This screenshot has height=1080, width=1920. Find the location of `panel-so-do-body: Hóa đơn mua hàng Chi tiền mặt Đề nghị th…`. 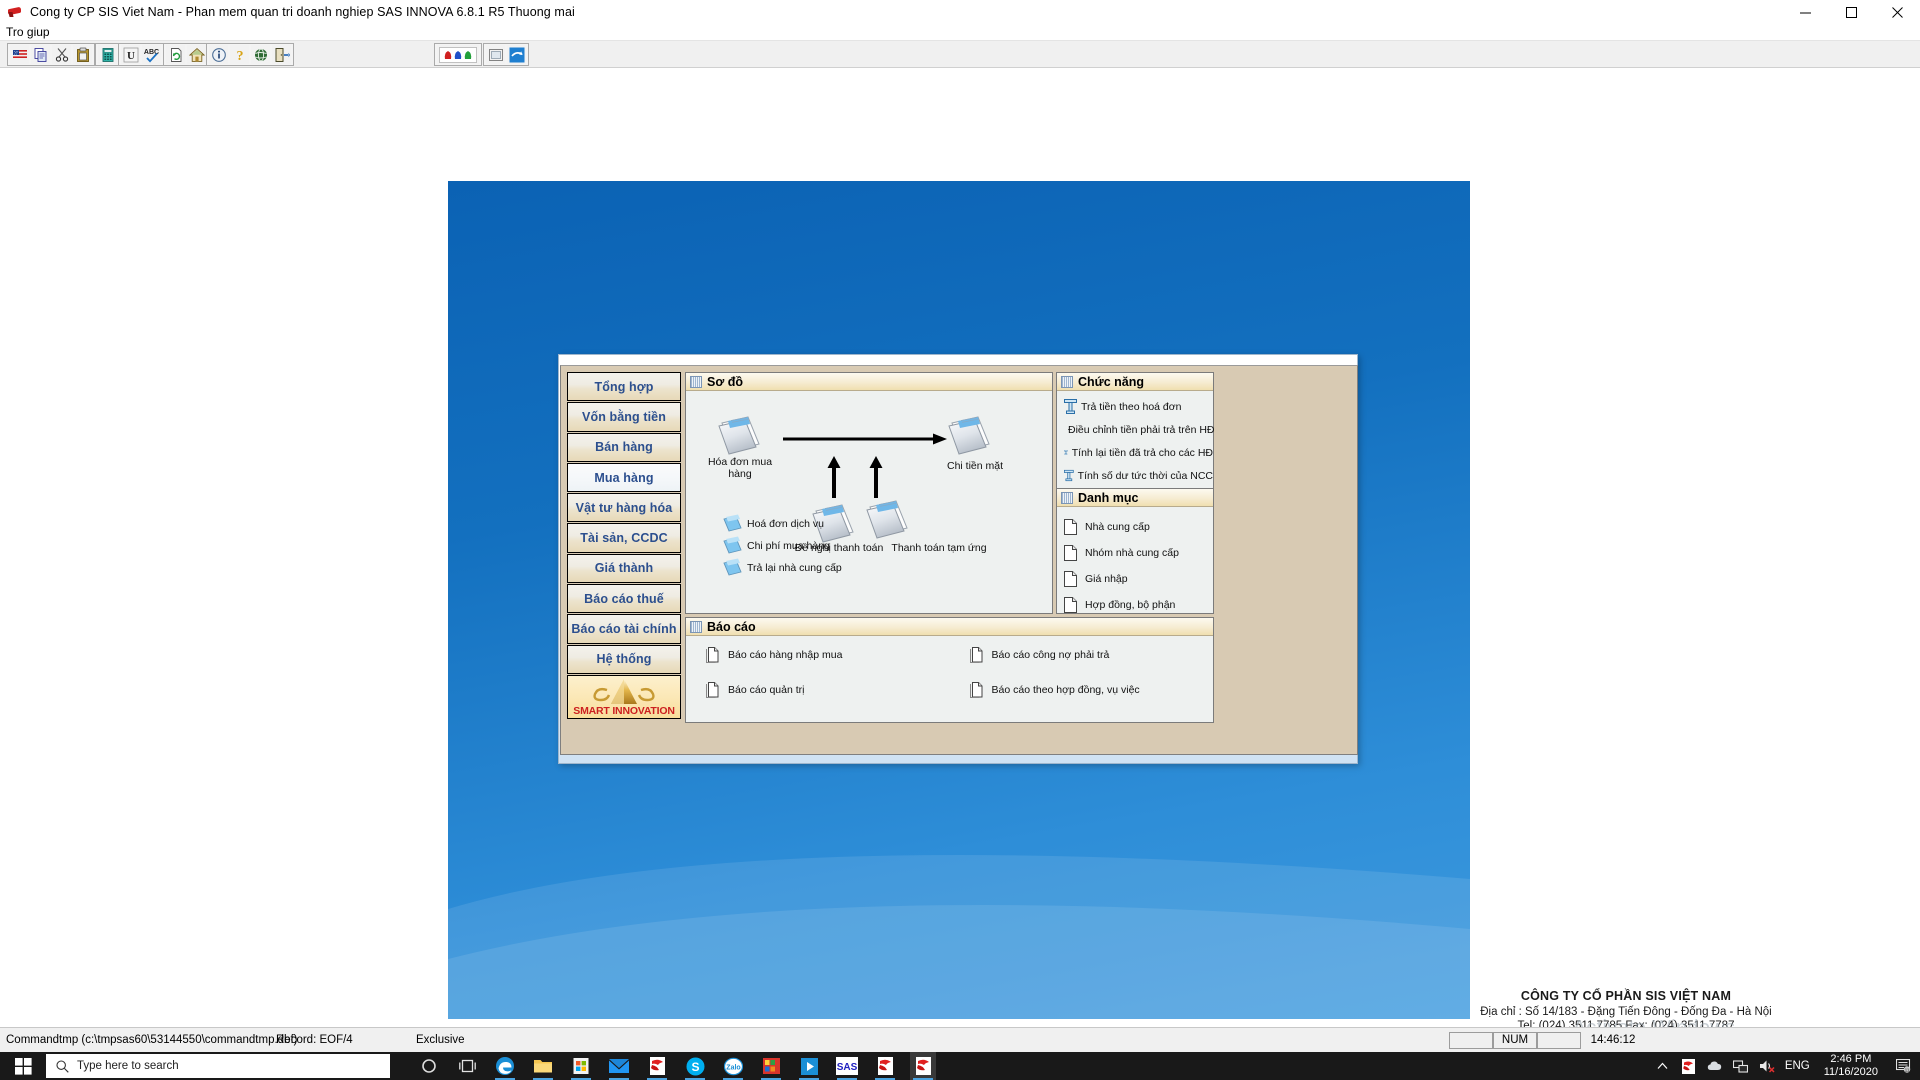

panel-so-do-body: Hóa đơn mua hàng Chi tiền mặt Đề nghị th… is located at coordinates (869, 502).